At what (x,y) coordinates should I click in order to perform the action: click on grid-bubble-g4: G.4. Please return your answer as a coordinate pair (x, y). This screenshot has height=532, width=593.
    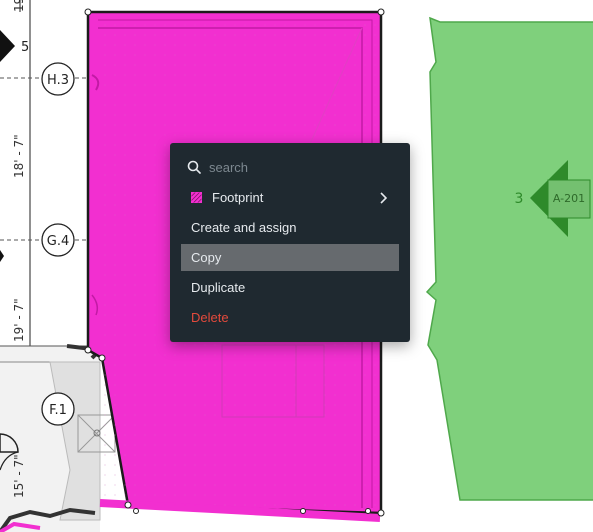
    Looking at the image, I should click on (58, 240).